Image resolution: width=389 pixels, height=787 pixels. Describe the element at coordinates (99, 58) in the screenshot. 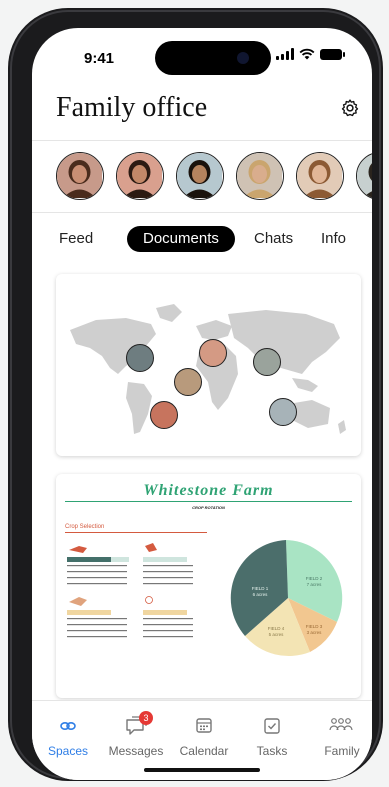

I see `status-time: 9:41` at that location.